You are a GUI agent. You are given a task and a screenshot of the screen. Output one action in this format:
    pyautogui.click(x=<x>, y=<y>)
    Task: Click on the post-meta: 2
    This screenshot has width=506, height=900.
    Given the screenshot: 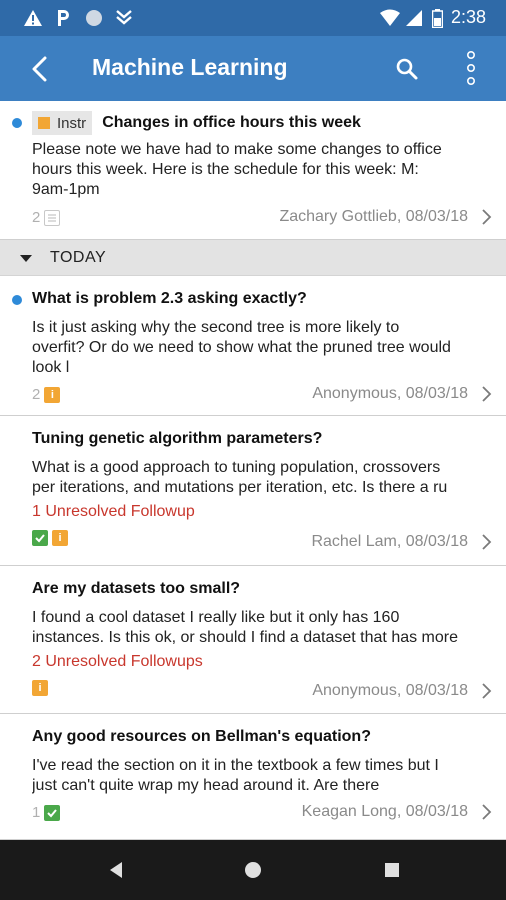 What is the action you would take?
    pyautogui.click(x=46, y=217)
    